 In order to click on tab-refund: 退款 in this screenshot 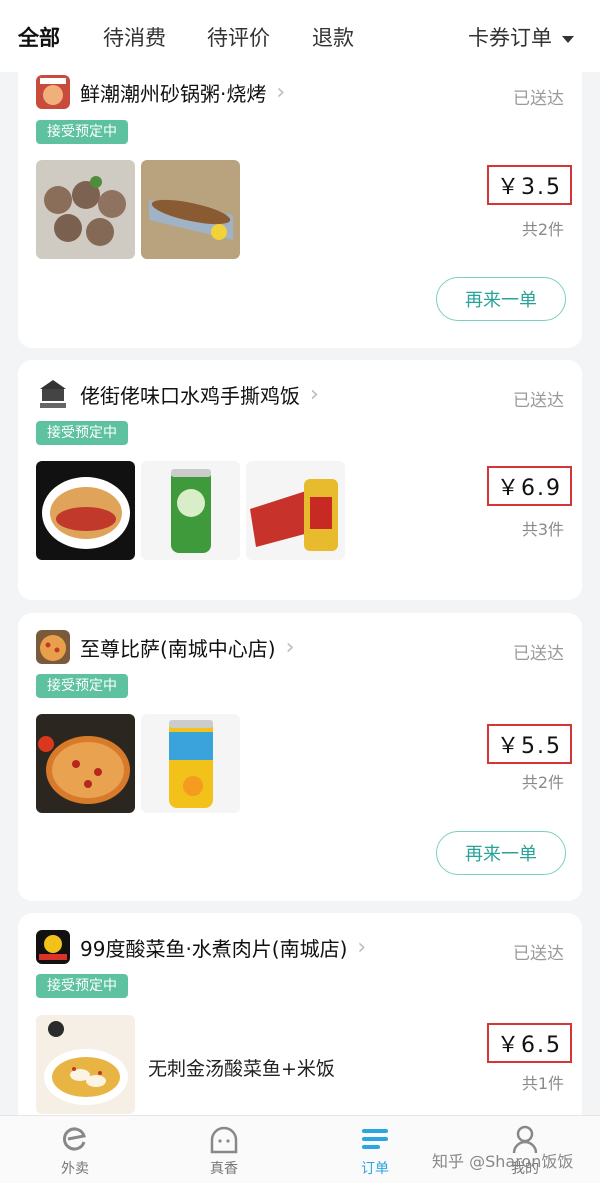, I will do `click(333, 37)`.